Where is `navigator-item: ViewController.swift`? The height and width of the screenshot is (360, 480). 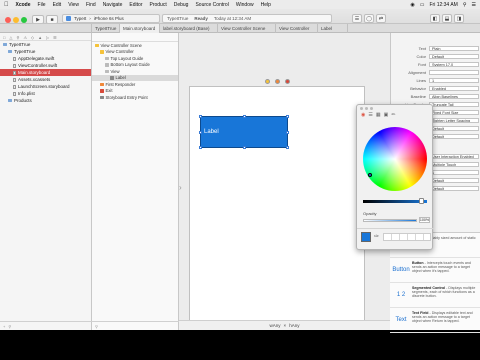
navigator-item: ViewController.swift is located at coordinates (45, 65).